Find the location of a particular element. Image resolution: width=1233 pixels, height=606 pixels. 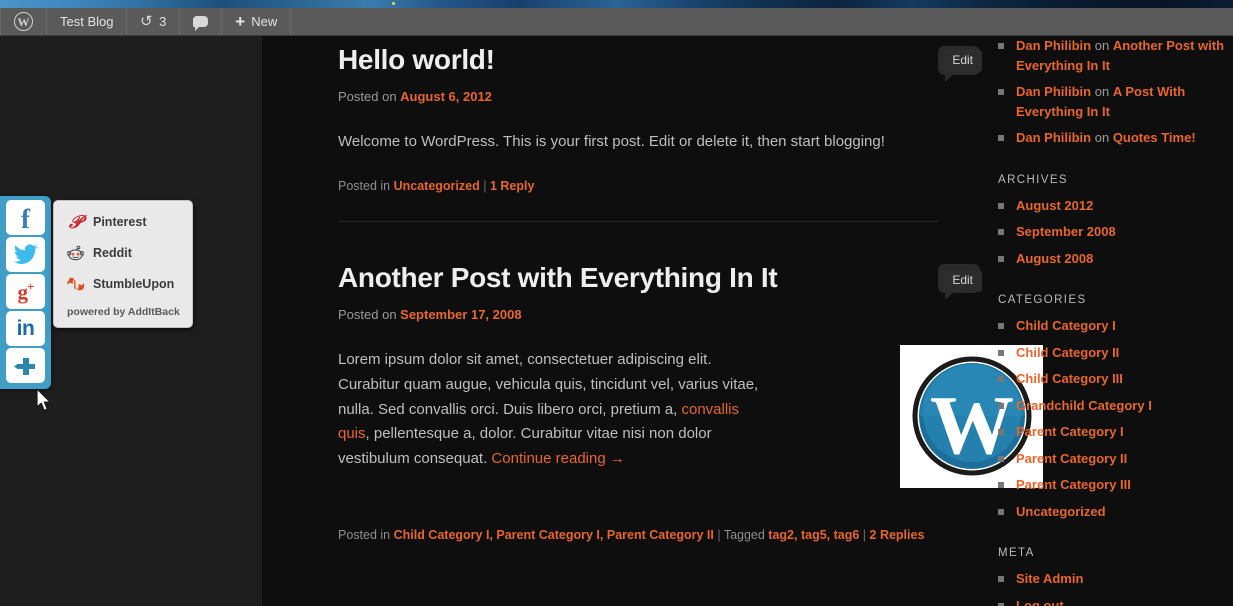

comment-bubble-icon is located at coordinates (201, 23).